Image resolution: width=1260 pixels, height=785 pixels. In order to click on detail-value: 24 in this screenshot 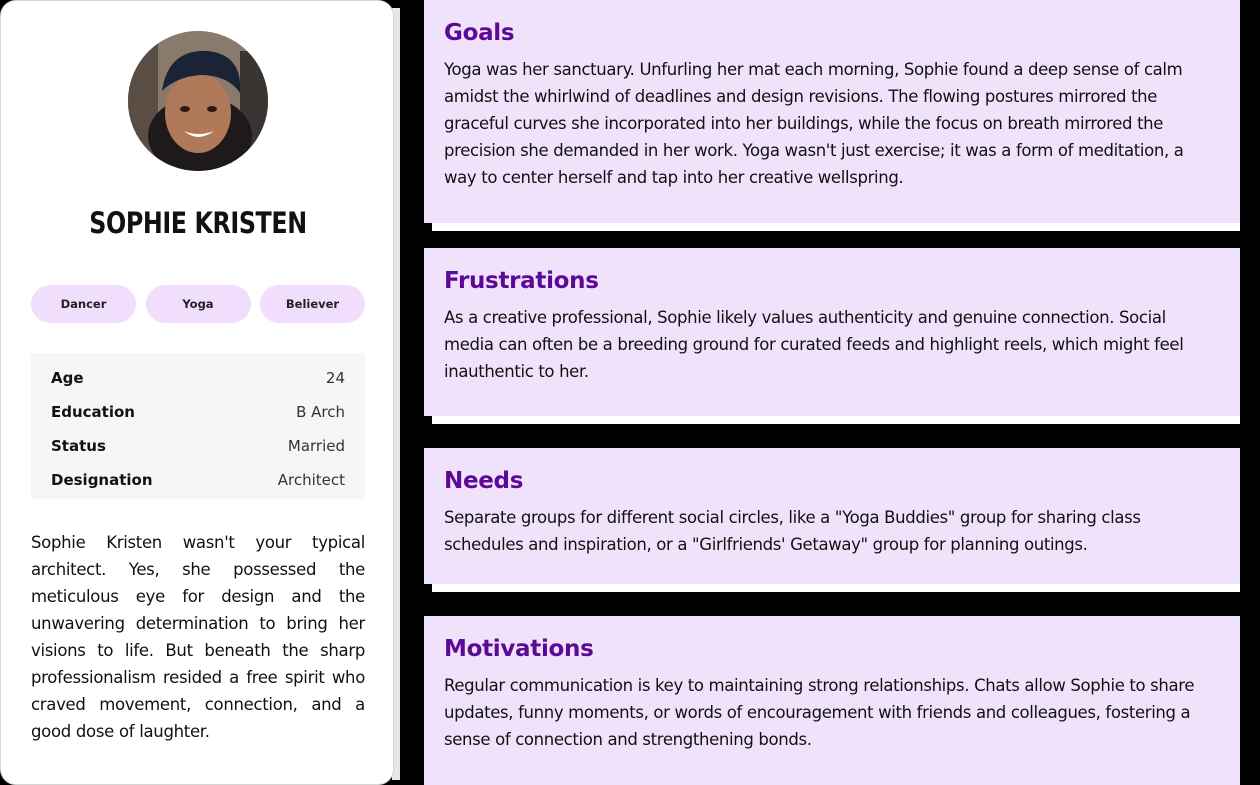, I will do `click(335, 378)`.